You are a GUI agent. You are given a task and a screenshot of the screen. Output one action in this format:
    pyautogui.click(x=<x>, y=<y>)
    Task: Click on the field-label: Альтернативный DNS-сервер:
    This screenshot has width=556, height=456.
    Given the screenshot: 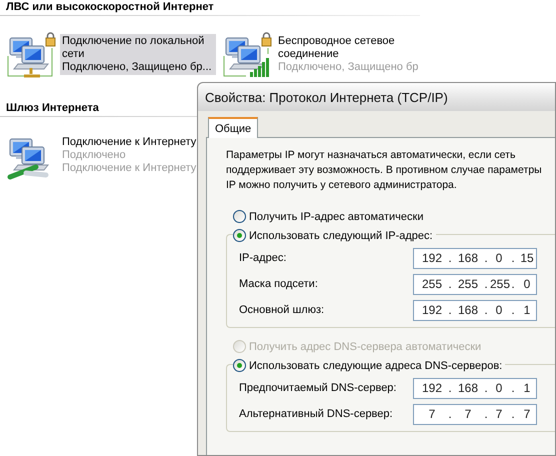 What is the action you would take?
    pyautogui.click(x=316, y=414)
    